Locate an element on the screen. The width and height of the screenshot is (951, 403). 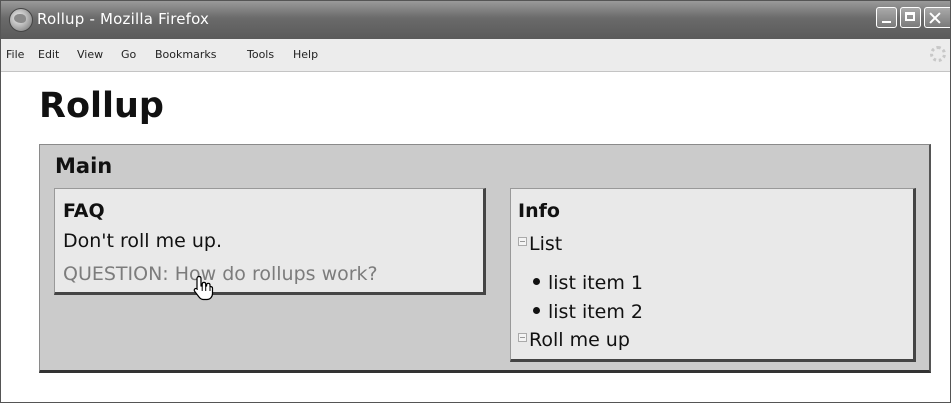
window-title: Rollup - Mozilla Firefox is located at coordinates (123, 19).